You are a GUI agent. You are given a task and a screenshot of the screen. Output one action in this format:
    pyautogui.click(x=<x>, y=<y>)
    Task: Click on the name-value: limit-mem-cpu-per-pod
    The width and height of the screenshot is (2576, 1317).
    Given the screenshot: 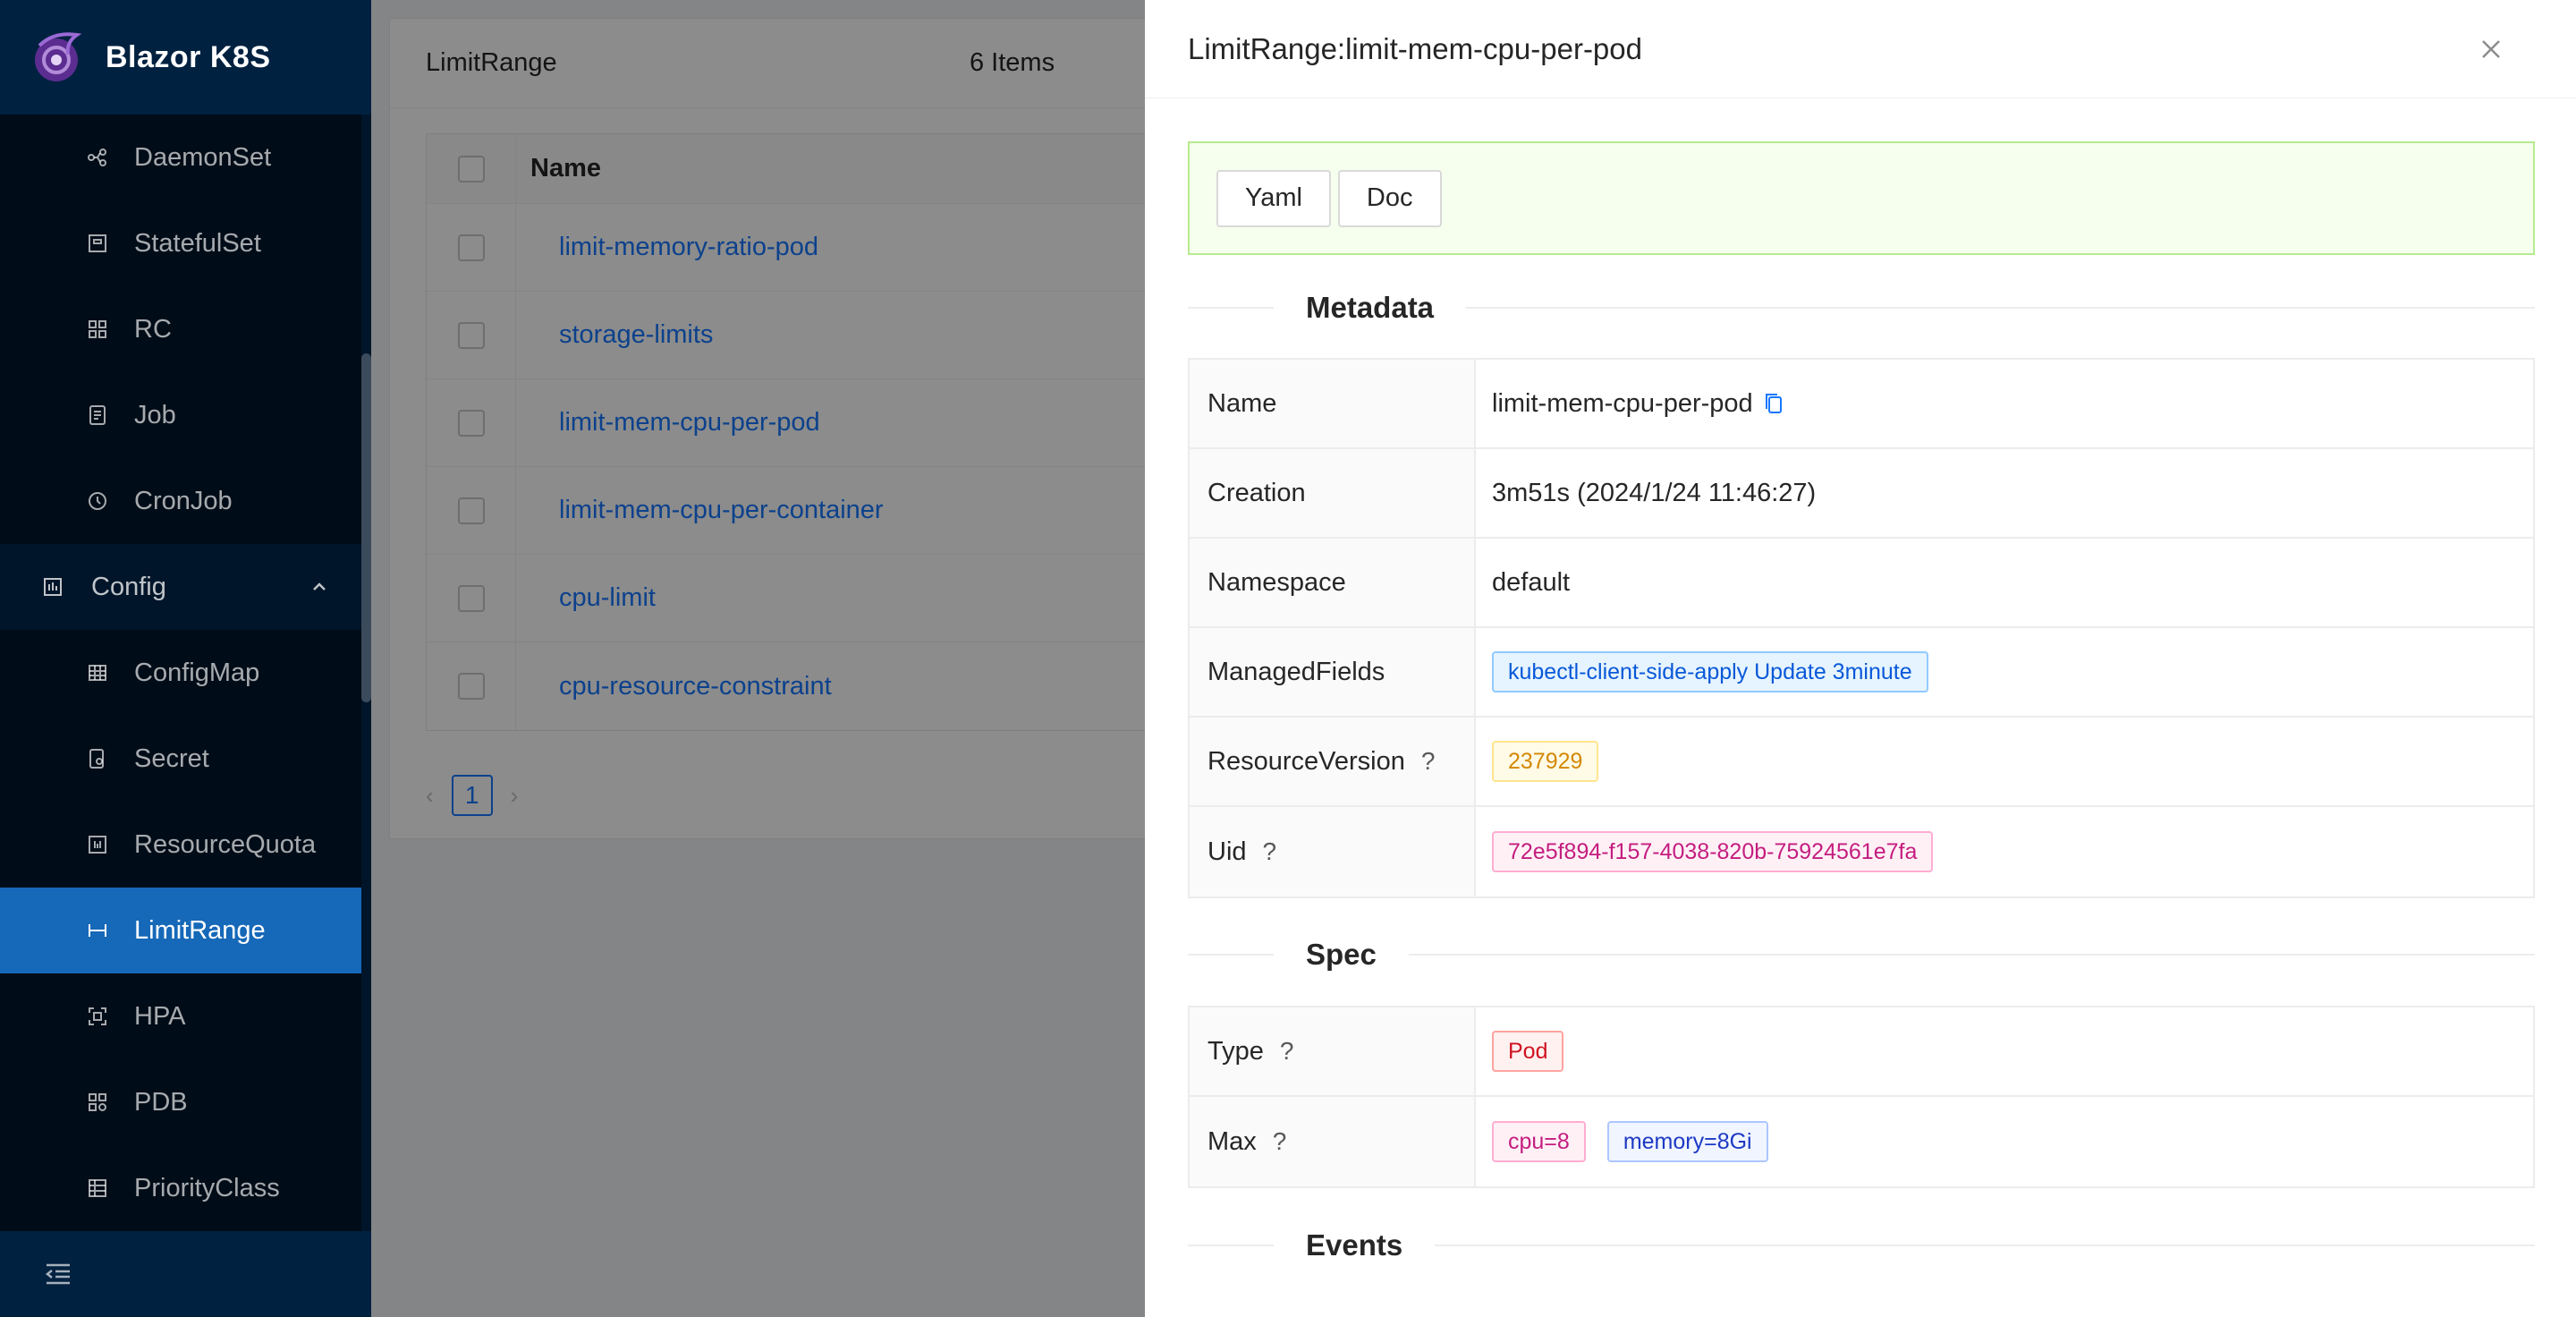 What is the action you would take?
    pyautogui.click(x=1622, y=403)
    